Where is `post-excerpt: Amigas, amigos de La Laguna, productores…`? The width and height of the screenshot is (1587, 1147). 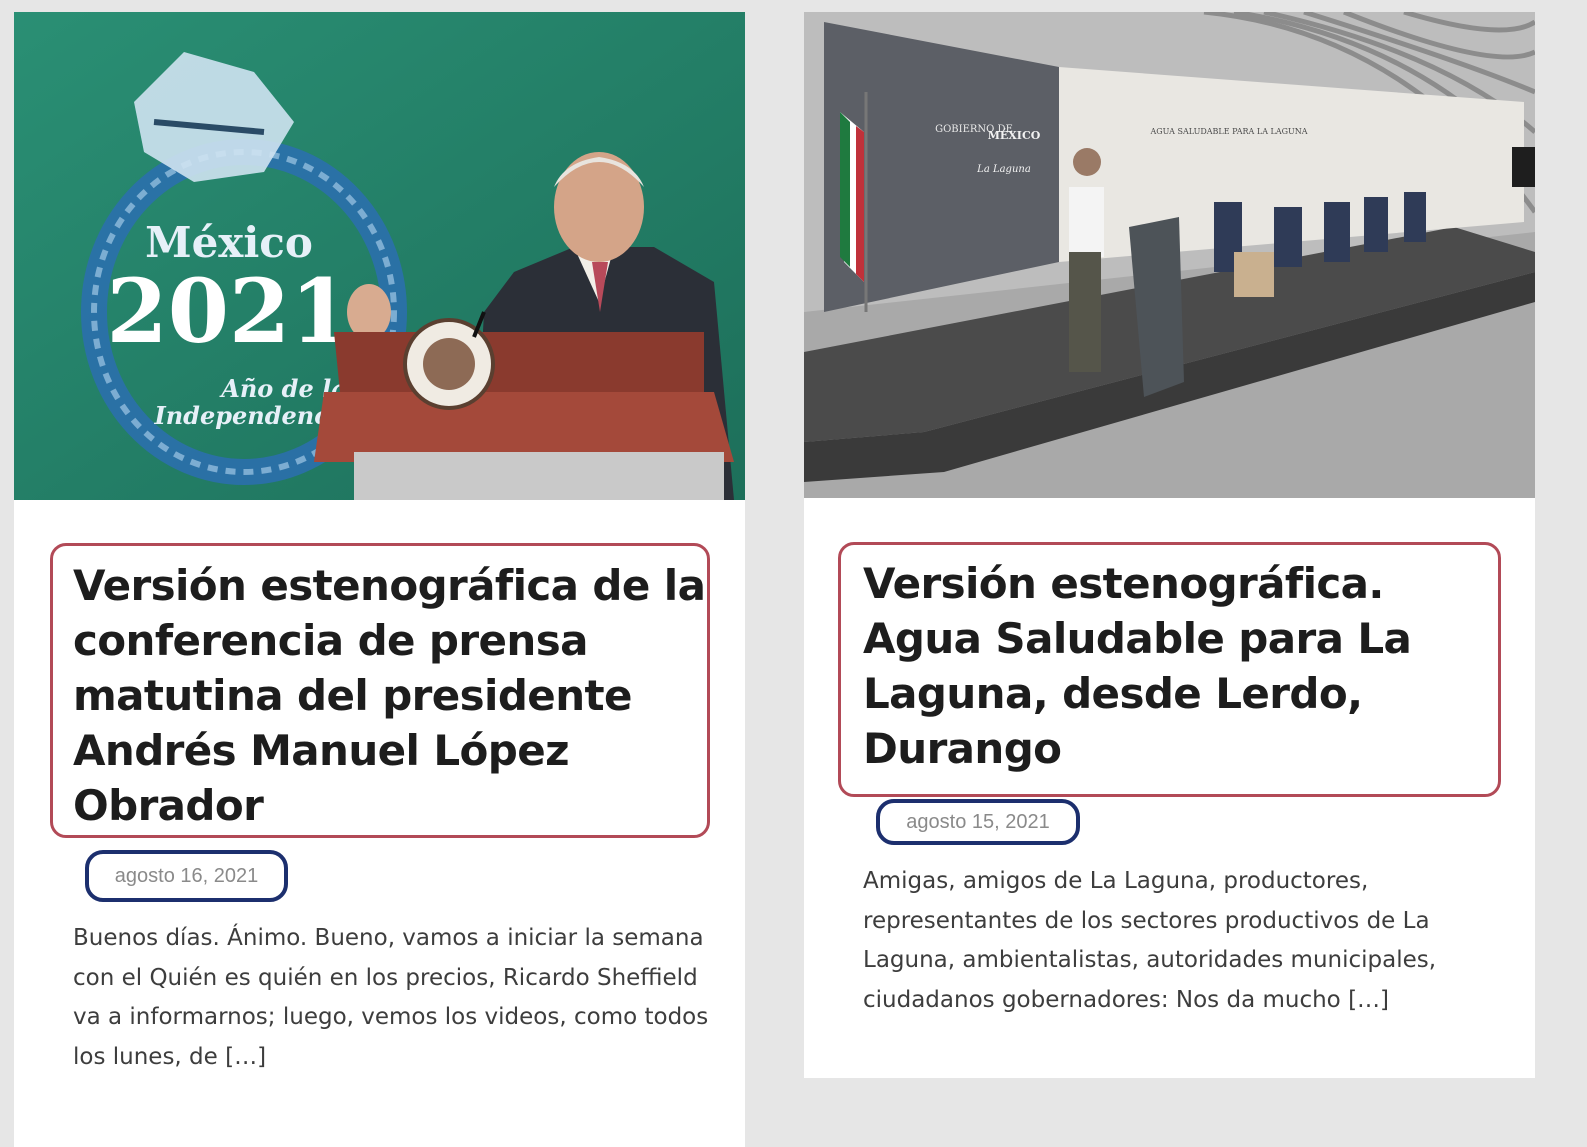
post-excerpt: Amigas, amigos de La Laguna, productores… is located at coordinates (1150, 940).